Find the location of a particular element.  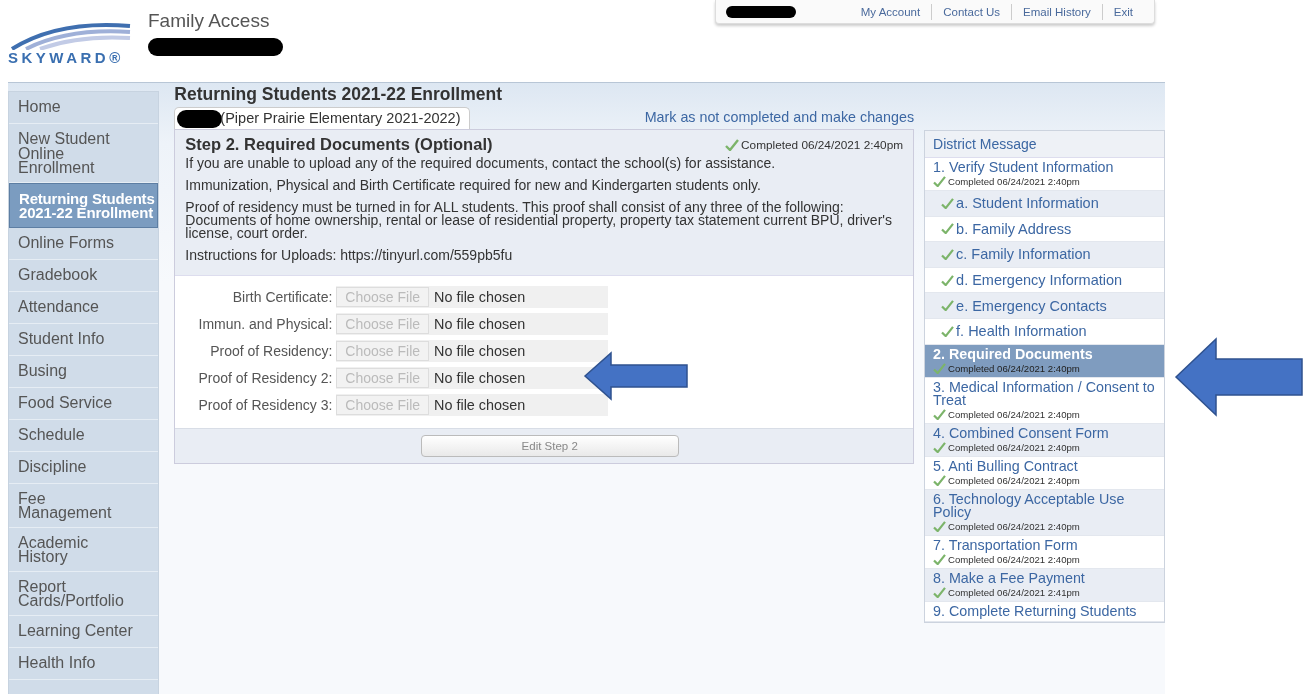

student-tab-label: (Piper Prairie Elementary 2021-2022) is located at coordinates (340, 117).